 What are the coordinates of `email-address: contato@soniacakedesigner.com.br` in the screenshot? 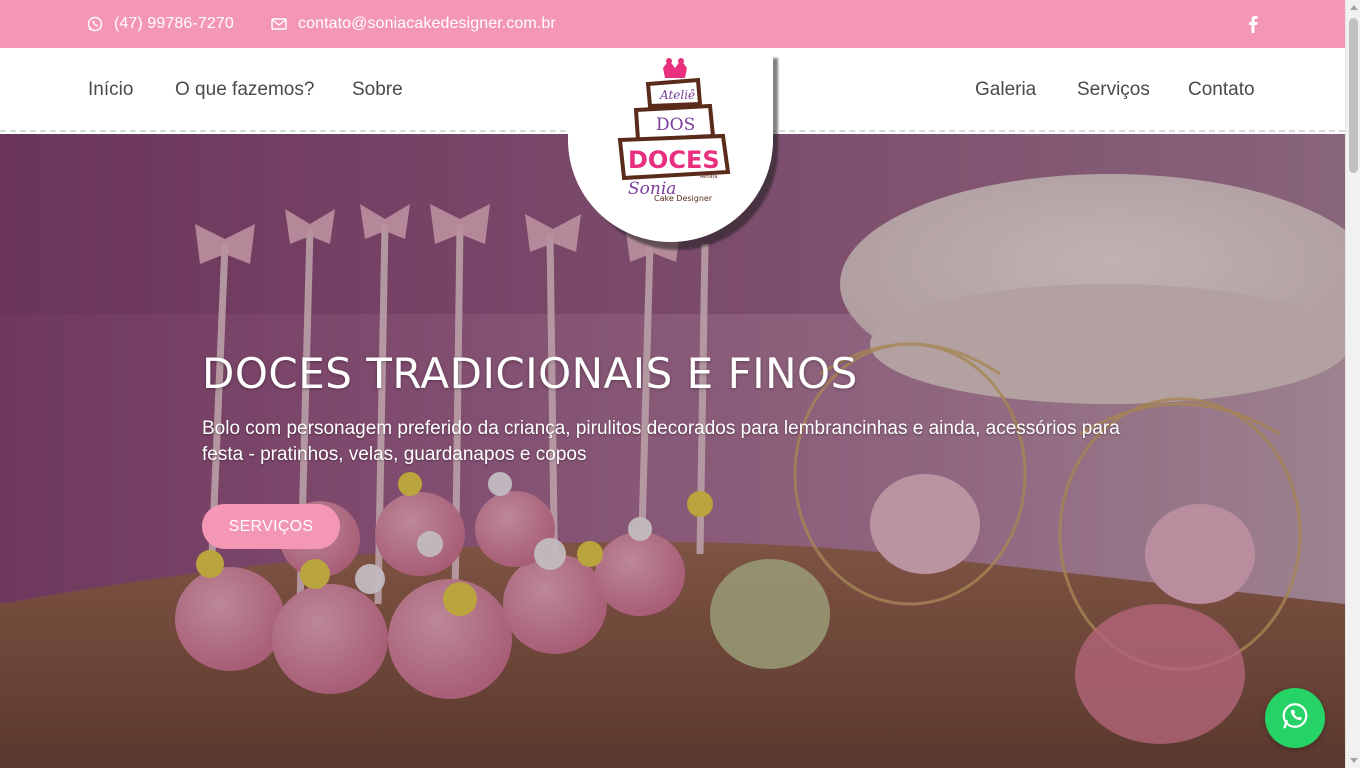 It's located at (427, 23).